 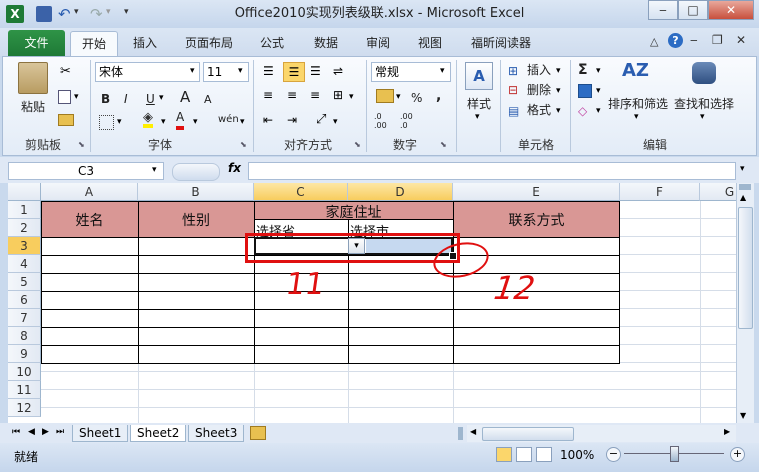 What do you see at coordinates (31, 432) in the screenshot?
I see `prev-sheet-icon: ◀` at bounding box center [31, 432].